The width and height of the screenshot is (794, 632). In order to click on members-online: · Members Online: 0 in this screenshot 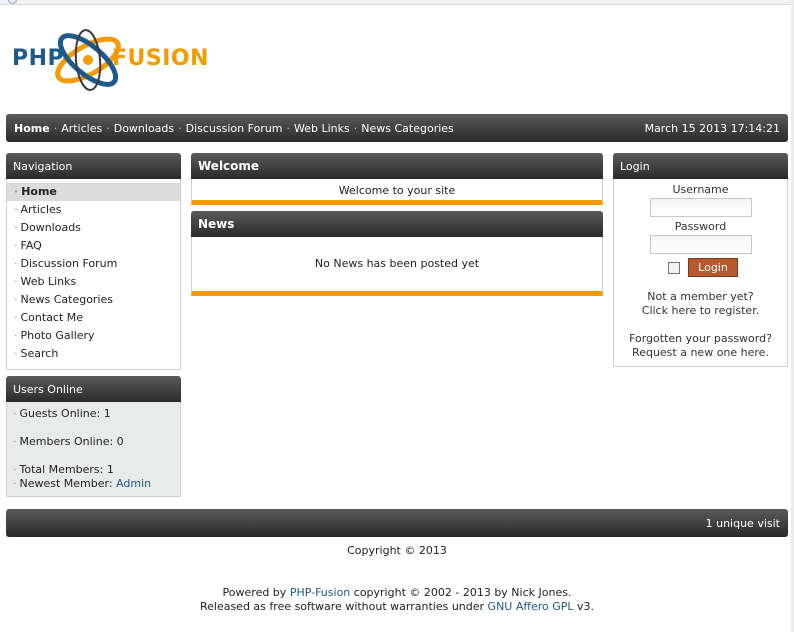, I will do `click(68, 441)`.